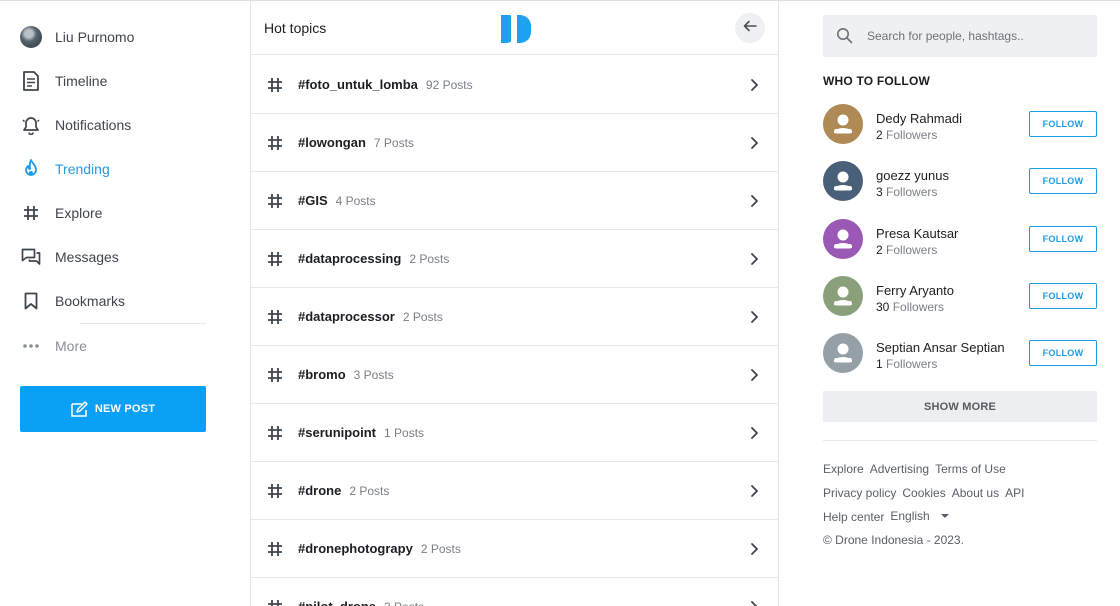 Image resolution: width=1120 pixels, height=606 pixels. I want to click on language-select: English, so click(922, 516).